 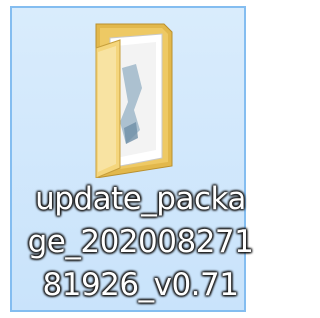 What do you see at coordinates (134, 100) in the screenshot?
I see `folder-icon` at bounding box center [134, 100].